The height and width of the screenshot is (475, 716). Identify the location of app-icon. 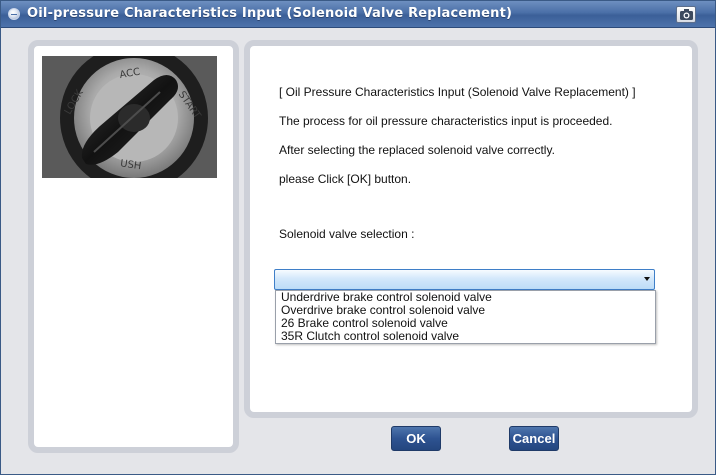
(14, 14).